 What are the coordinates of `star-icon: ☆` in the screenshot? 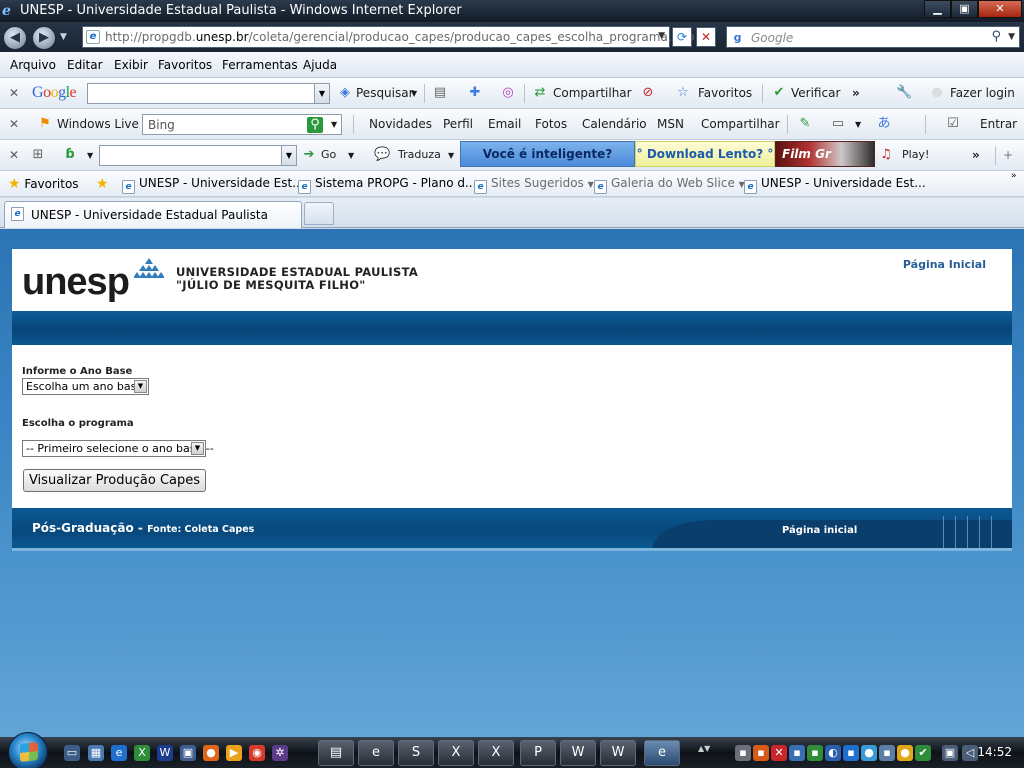 It's located at (683, 93).